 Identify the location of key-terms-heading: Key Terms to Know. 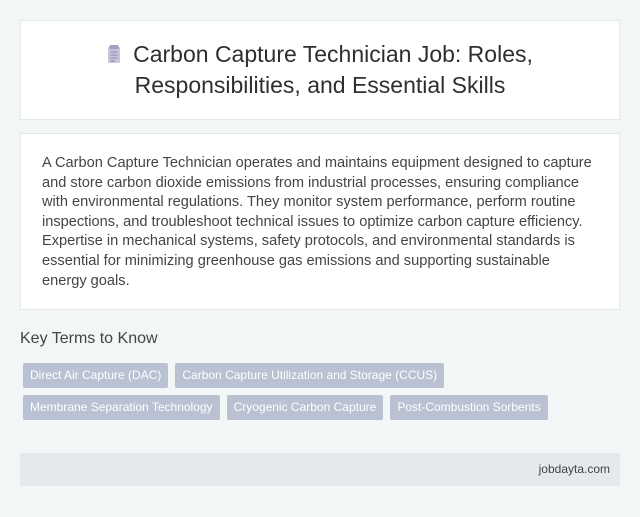
(89, 338).